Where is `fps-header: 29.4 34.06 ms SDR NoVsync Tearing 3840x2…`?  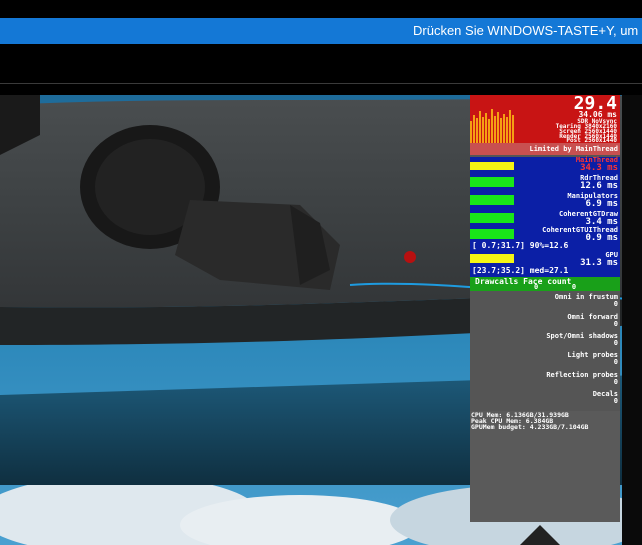
fps-header: 29.4 34.06 ms SDR NoVsync Tearing 3840x2… is located at coordinates (545, 119).